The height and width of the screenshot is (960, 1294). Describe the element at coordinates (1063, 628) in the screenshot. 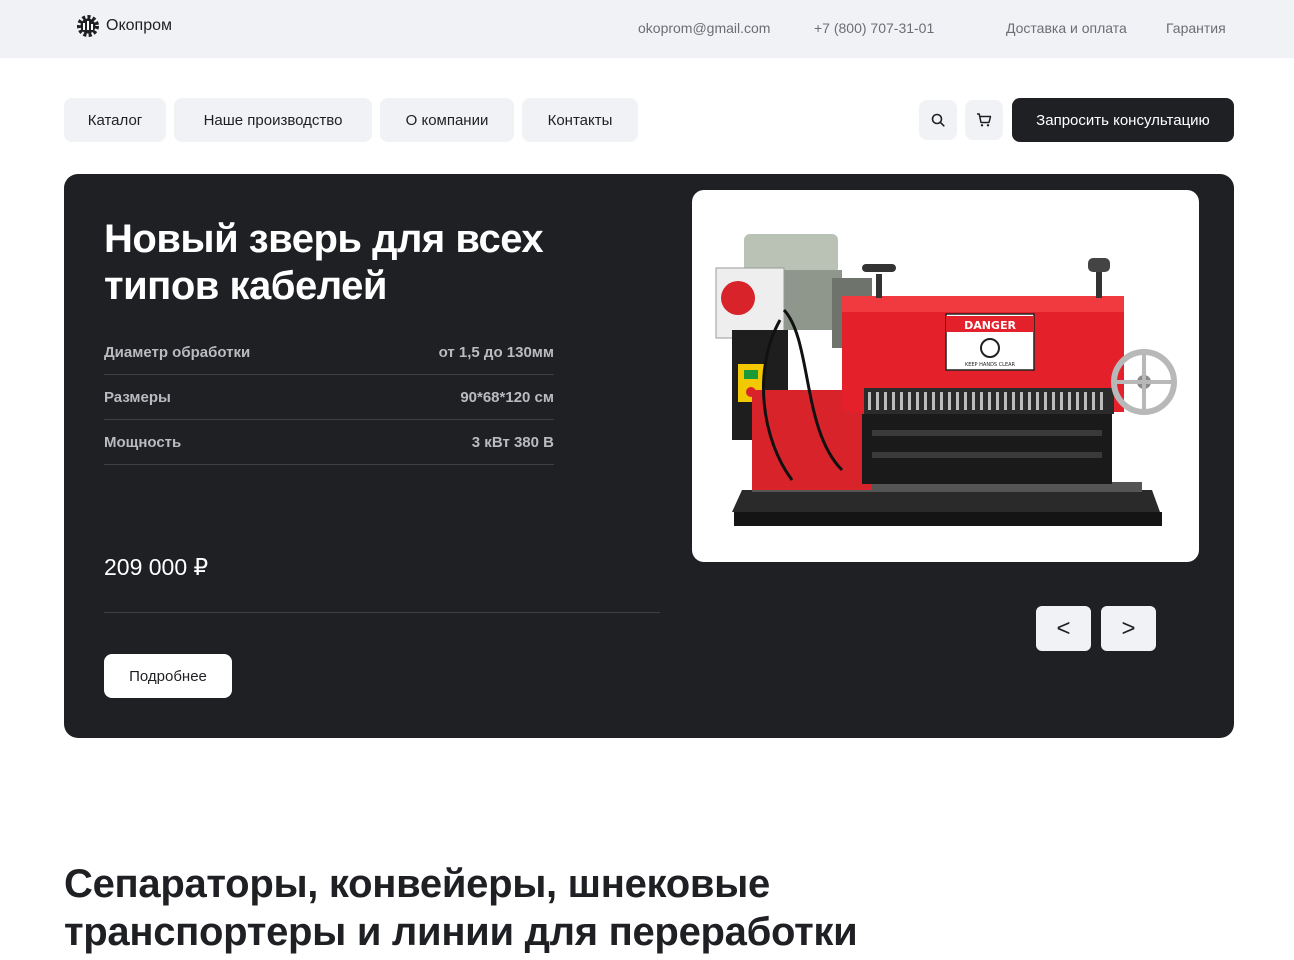

I see `prev-slide-button: <` at that location.